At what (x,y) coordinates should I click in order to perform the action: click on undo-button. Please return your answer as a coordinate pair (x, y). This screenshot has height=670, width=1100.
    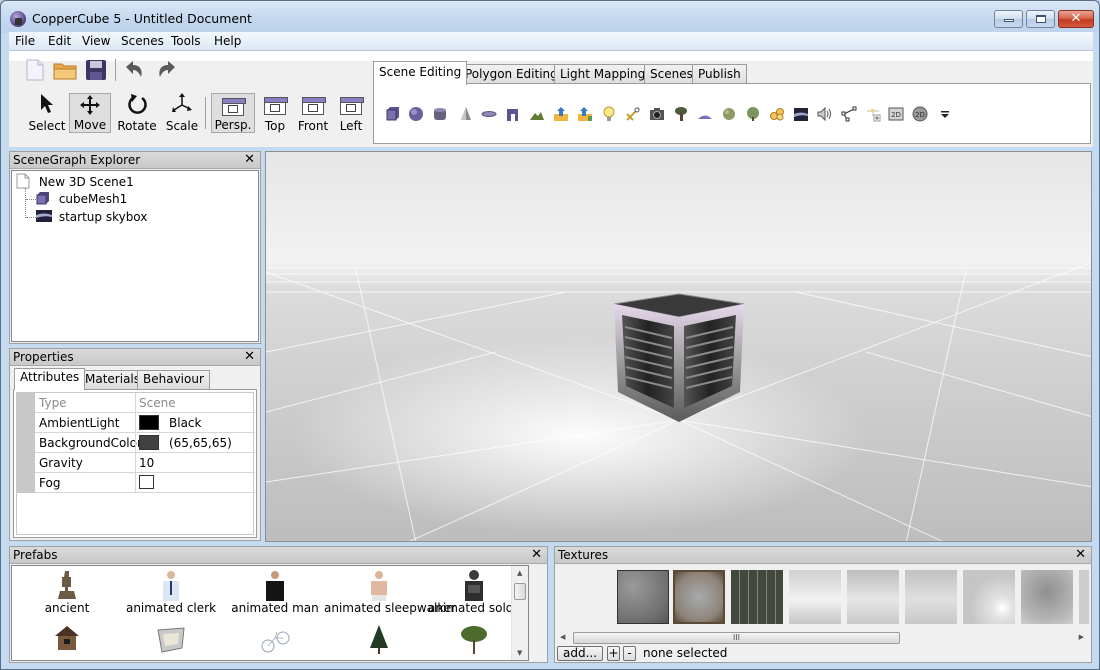
    Looking at the image, I should click on (135, 70).